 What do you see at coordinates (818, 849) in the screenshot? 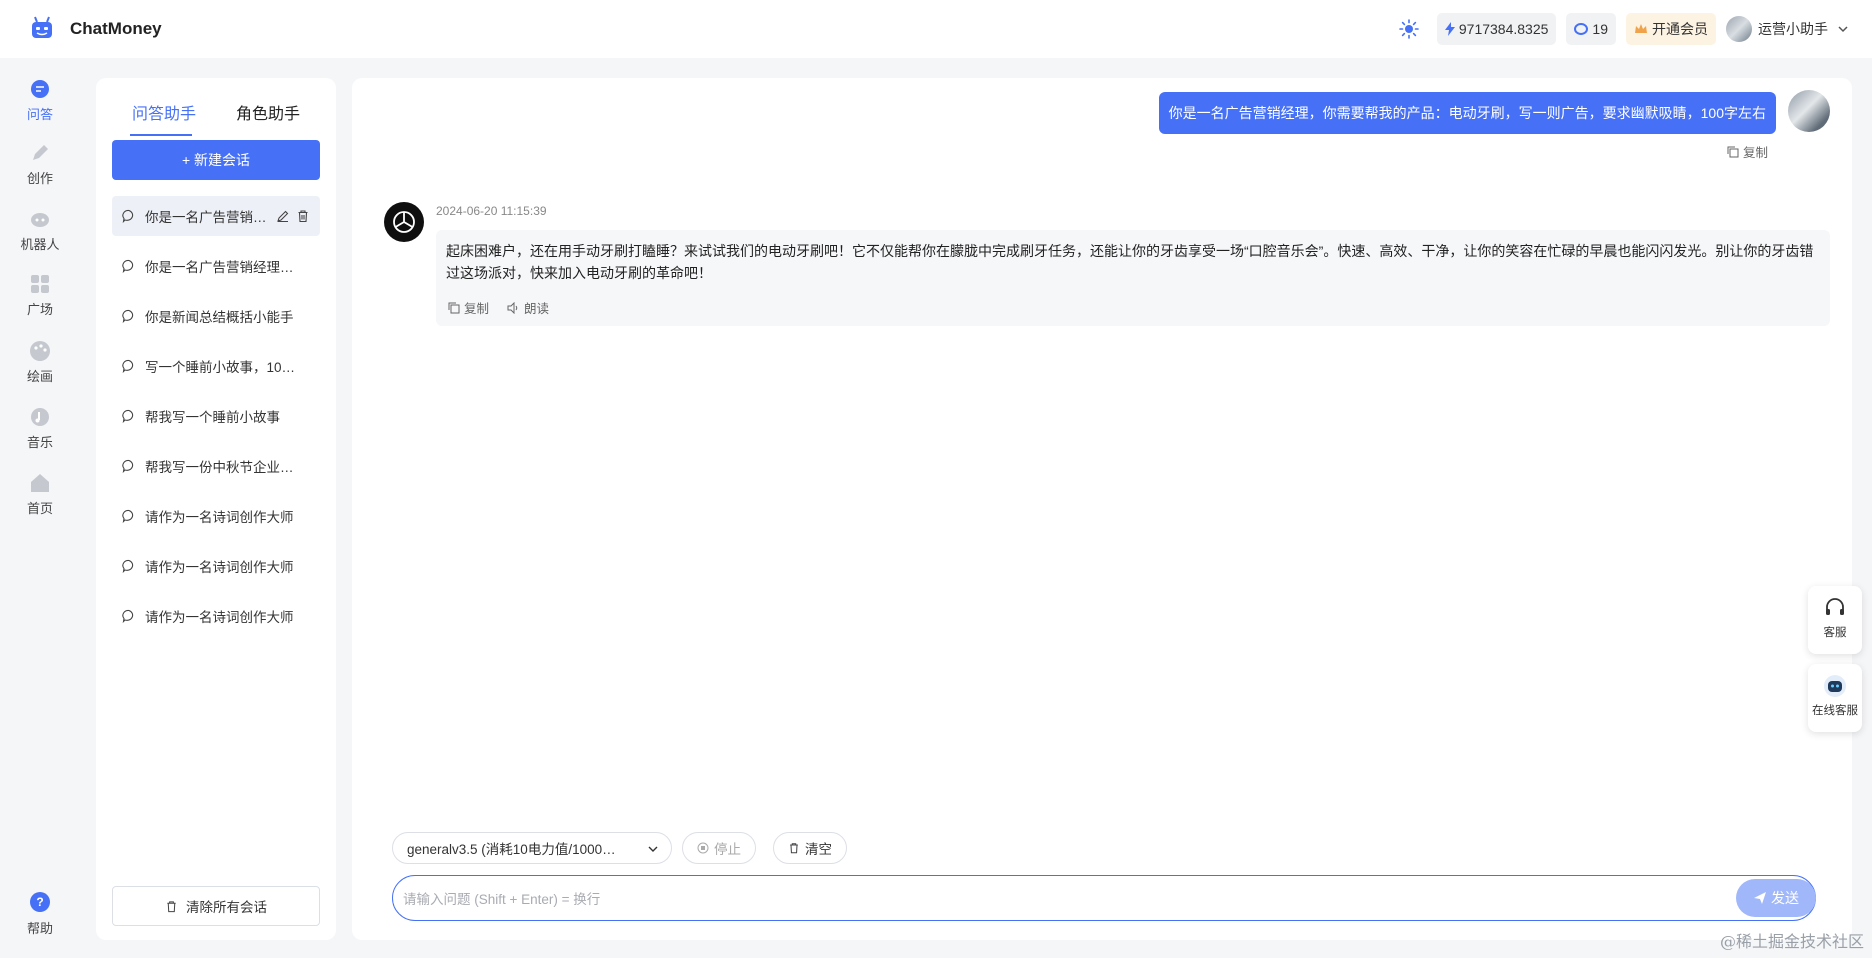
I see `clear-label: 清空` at bounding box center [818, 849].